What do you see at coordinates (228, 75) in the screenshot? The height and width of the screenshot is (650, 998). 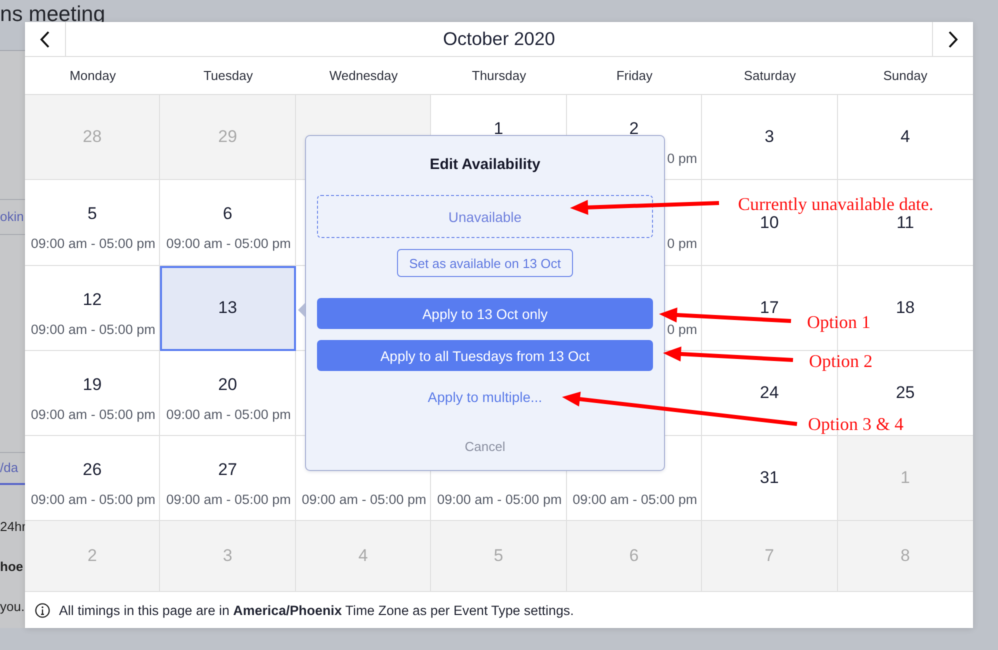 I see `weekday-label: Tuesday` at bounding box center [228, 75].